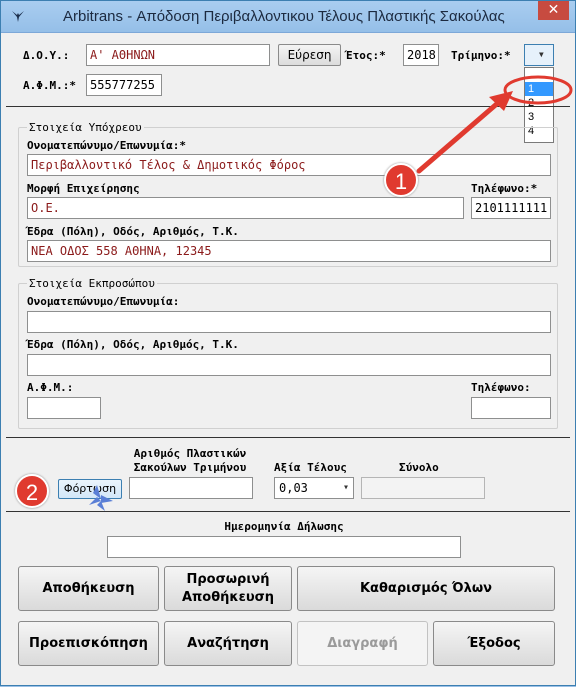 Image resolution: width=576 pixels, height=687 pixels. I want to click on cursor-sparkle-icon, so click(101, 498).